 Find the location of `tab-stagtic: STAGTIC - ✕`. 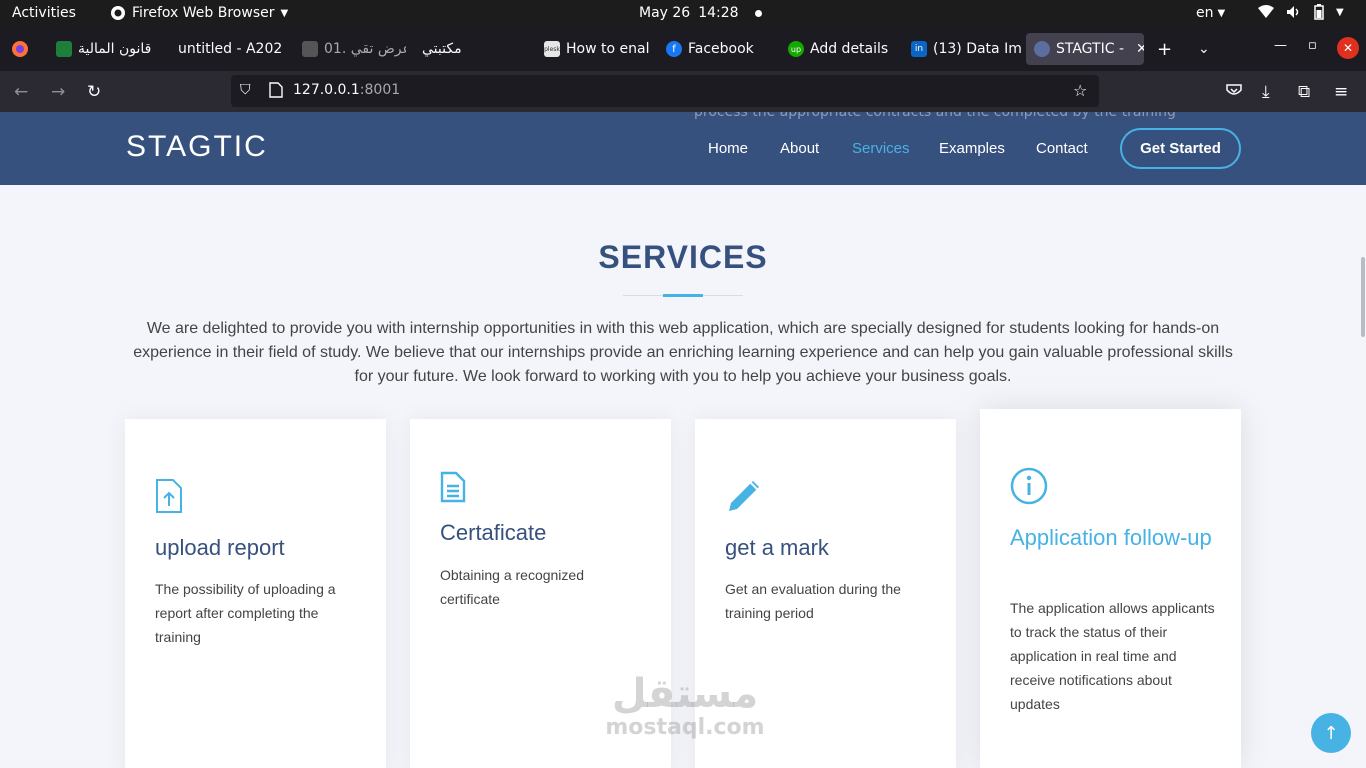

tab-stagtic: STAGTIC - ✕ is located at coordinates (1085, 49).